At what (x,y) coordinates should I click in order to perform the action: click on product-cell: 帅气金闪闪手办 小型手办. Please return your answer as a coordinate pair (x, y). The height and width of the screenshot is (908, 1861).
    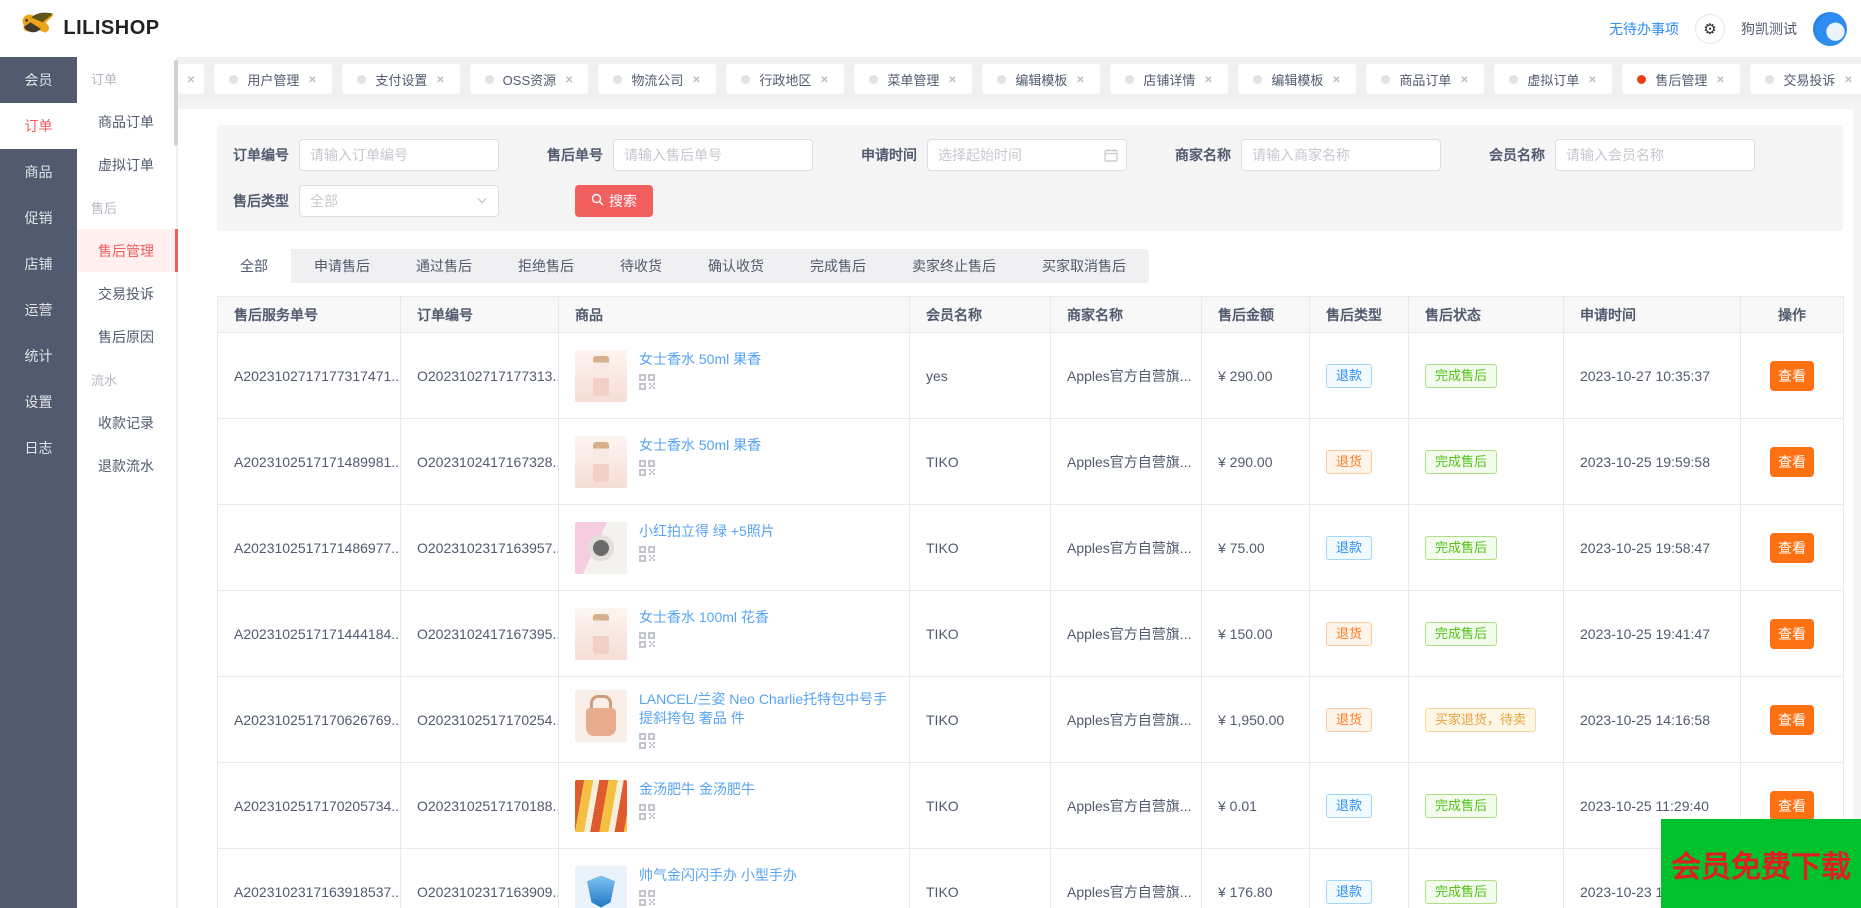
    Looking at the image, I should click on (734, 878).